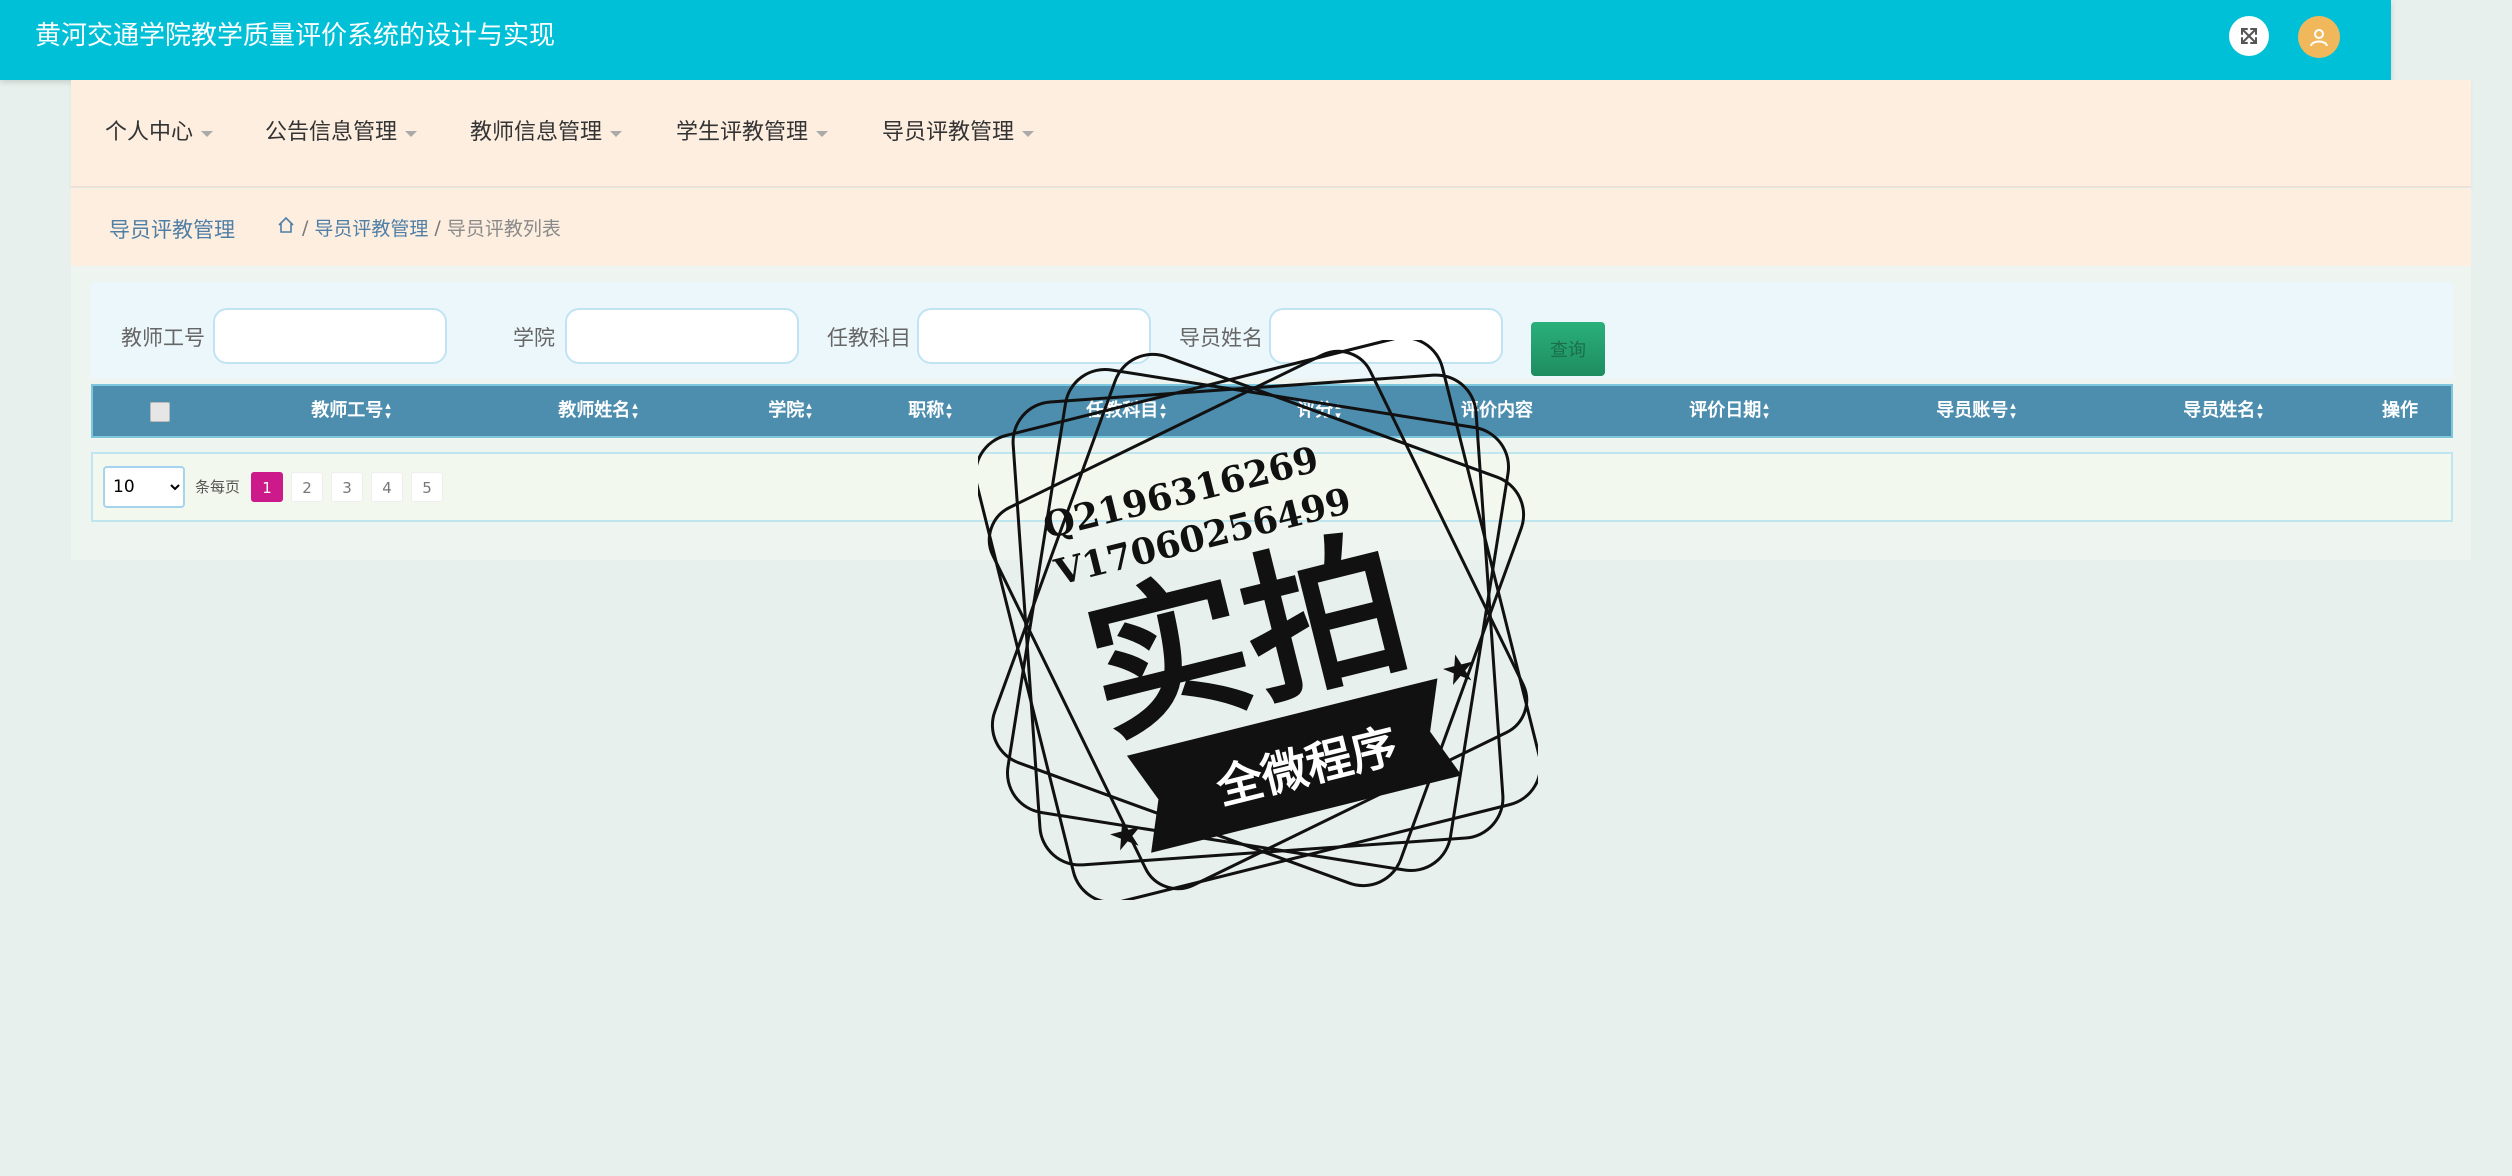 The image size is (2512, 1176). Describe the element at coordinates (371, 227) in the screenshot. I see `breadcrumb-item: 导员评教管理` at that location.